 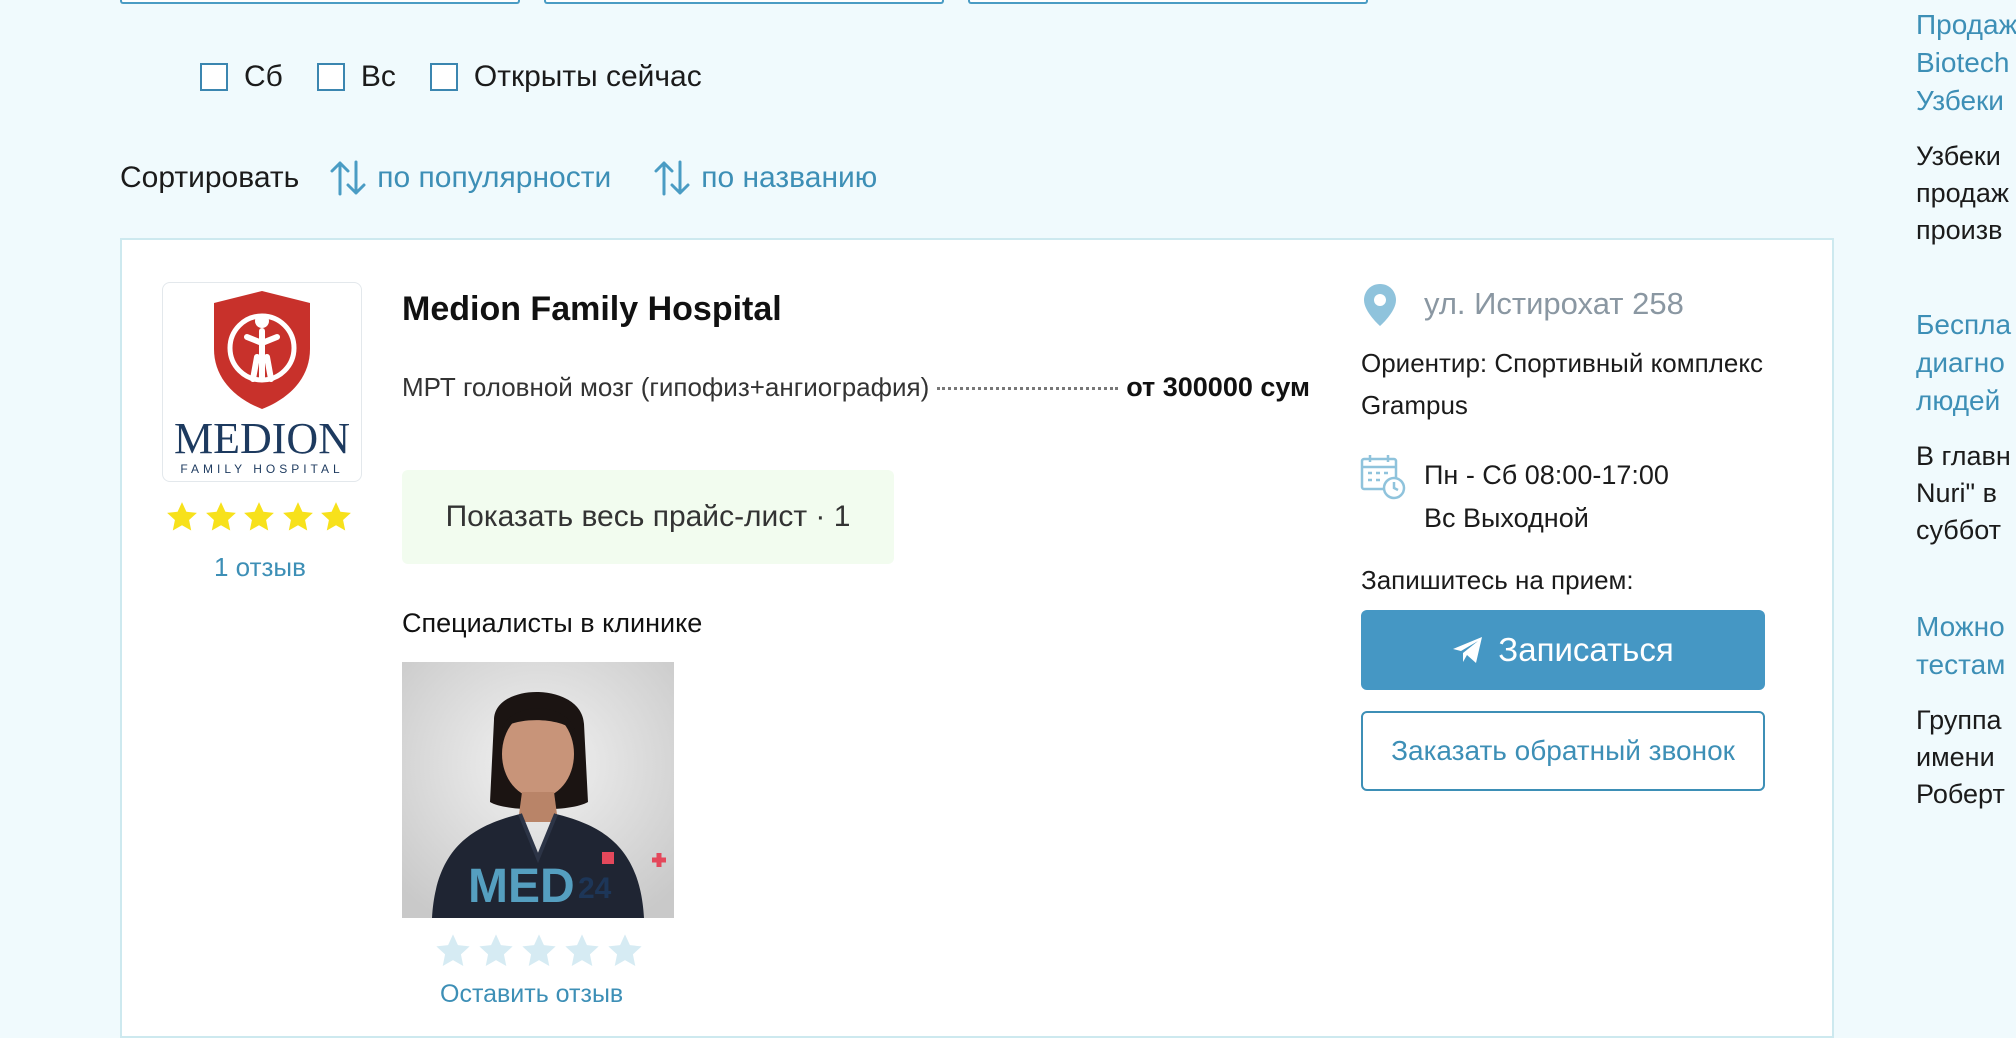 What do you see at coordinates (789, 177) in the screenshot?
I see `sort-name-label: по названию` at bounding box center [789, 177].